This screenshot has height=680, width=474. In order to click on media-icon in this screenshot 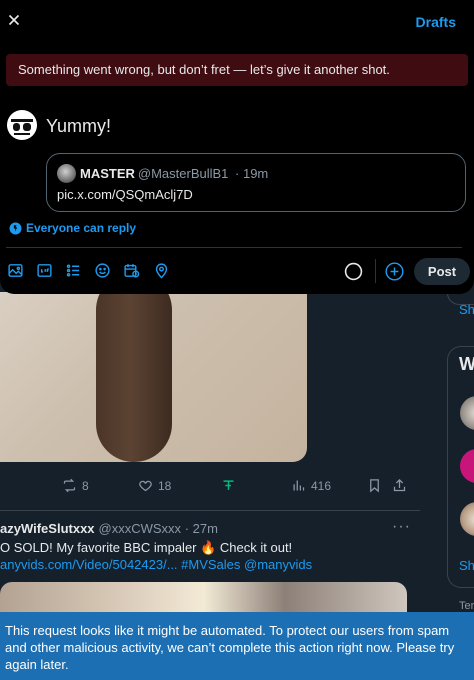, I will do `click(15, 270)`.